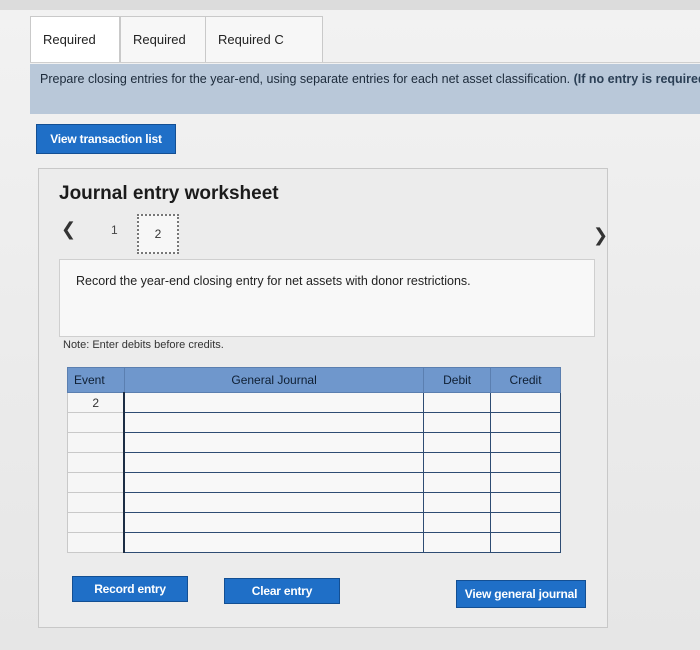  What do you see at coordinates (114, 230) in the screenshot?
I see `worksheet-page-1: 1` at bounding box center [114, 230].